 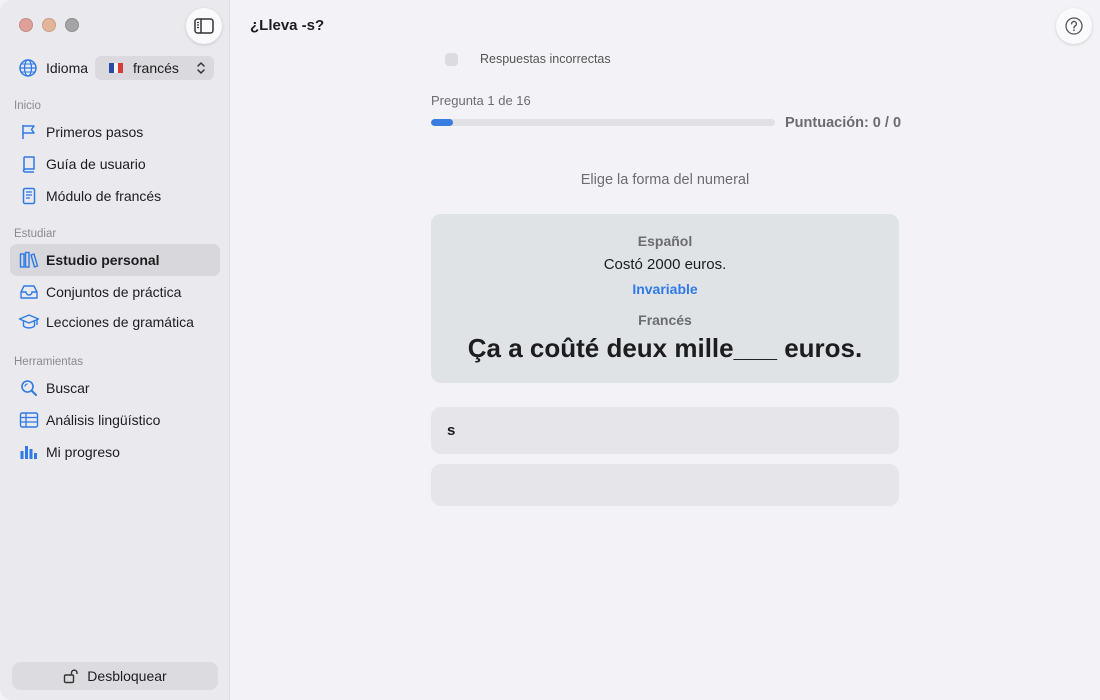 What do you see at coordinates (665, 430) in the screenshot?
I see `answer-option-1: s` at bounding box center [665, 430].